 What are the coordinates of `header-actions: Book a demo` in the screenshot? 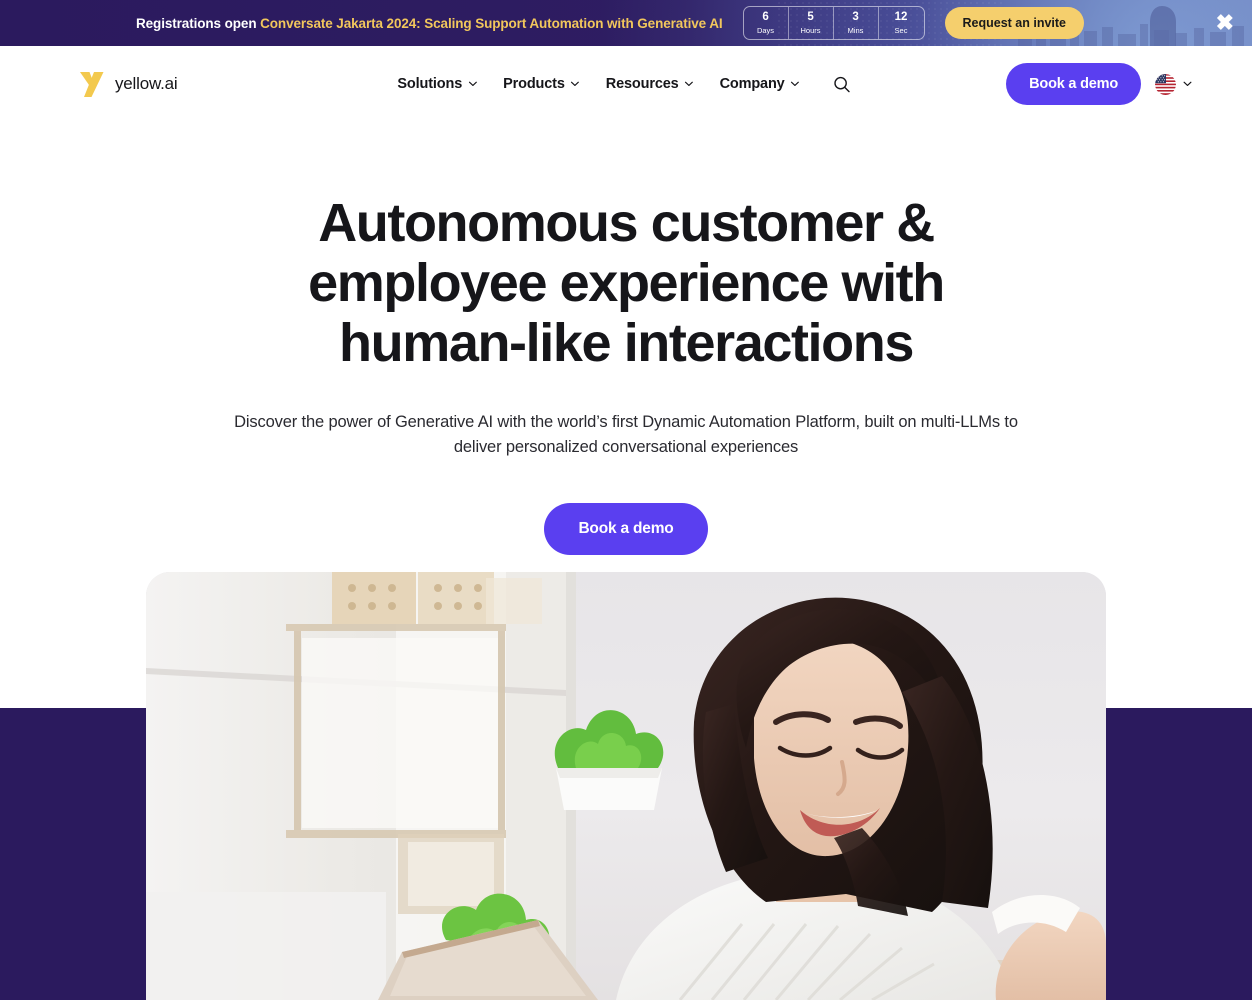 It's located at (1099, 84).